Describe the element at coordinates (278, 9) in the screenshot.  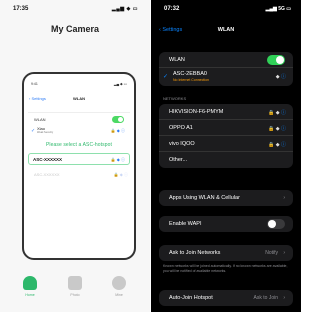
I see `status-icons: ▂▄▆ 5G ▭` at that location.